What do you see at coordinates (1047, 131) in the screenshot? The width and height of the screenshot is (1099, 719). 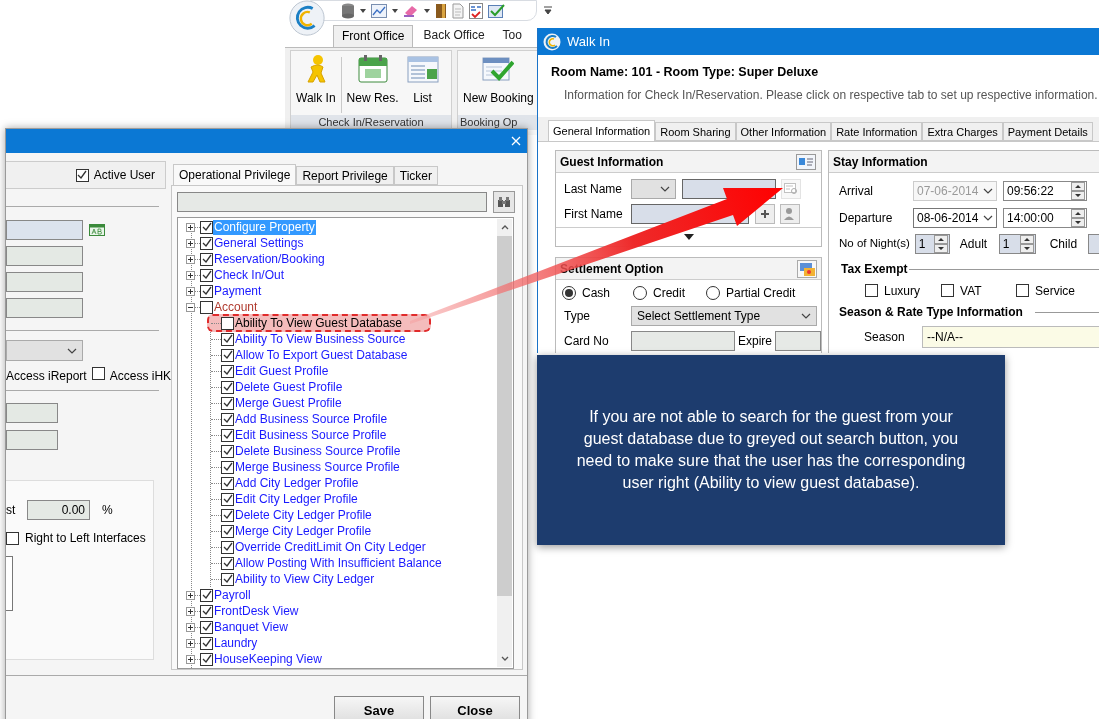 I see `tab: Payment Details` at bounding box center [1047, 131].